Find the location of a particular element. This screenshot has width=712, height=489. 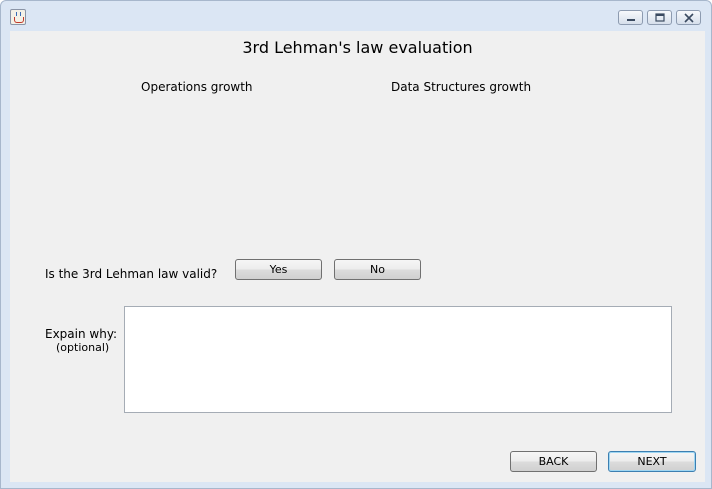

minimize-button is located at coordinates (630, 17).